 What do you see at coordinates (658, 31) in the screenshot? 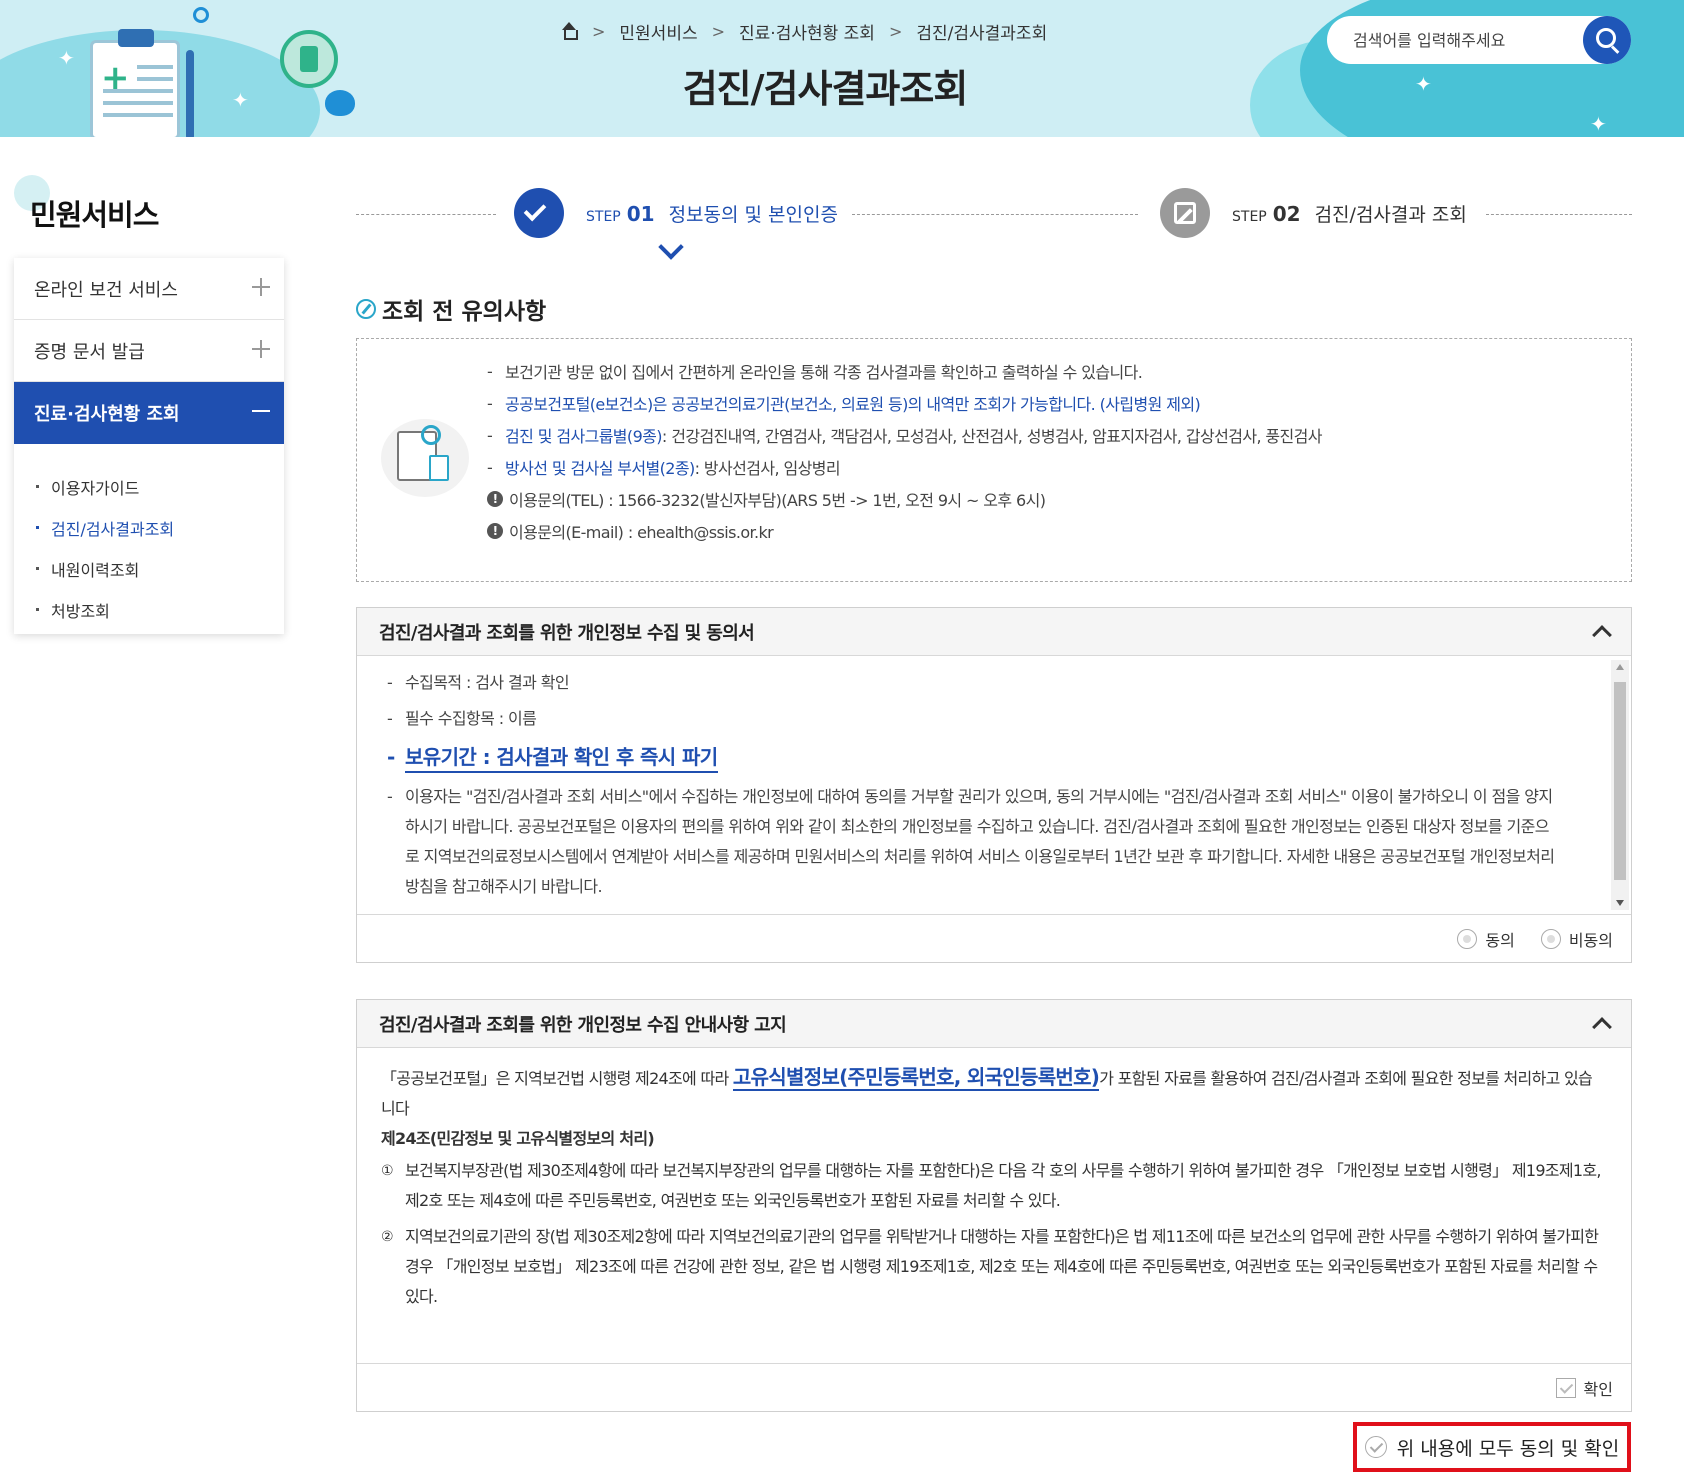
I see `breadcrumb-item: 민원서비스` at bounding box center [658, 31].